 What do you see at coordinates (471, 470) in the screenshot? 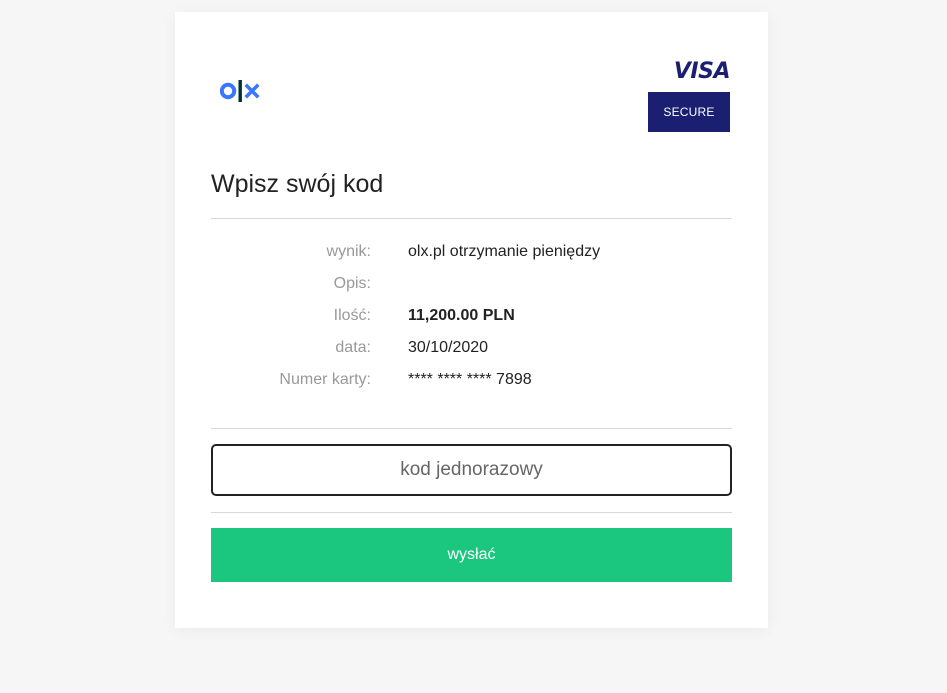
I see `otp-code-input` at bounding box center [471, 470].